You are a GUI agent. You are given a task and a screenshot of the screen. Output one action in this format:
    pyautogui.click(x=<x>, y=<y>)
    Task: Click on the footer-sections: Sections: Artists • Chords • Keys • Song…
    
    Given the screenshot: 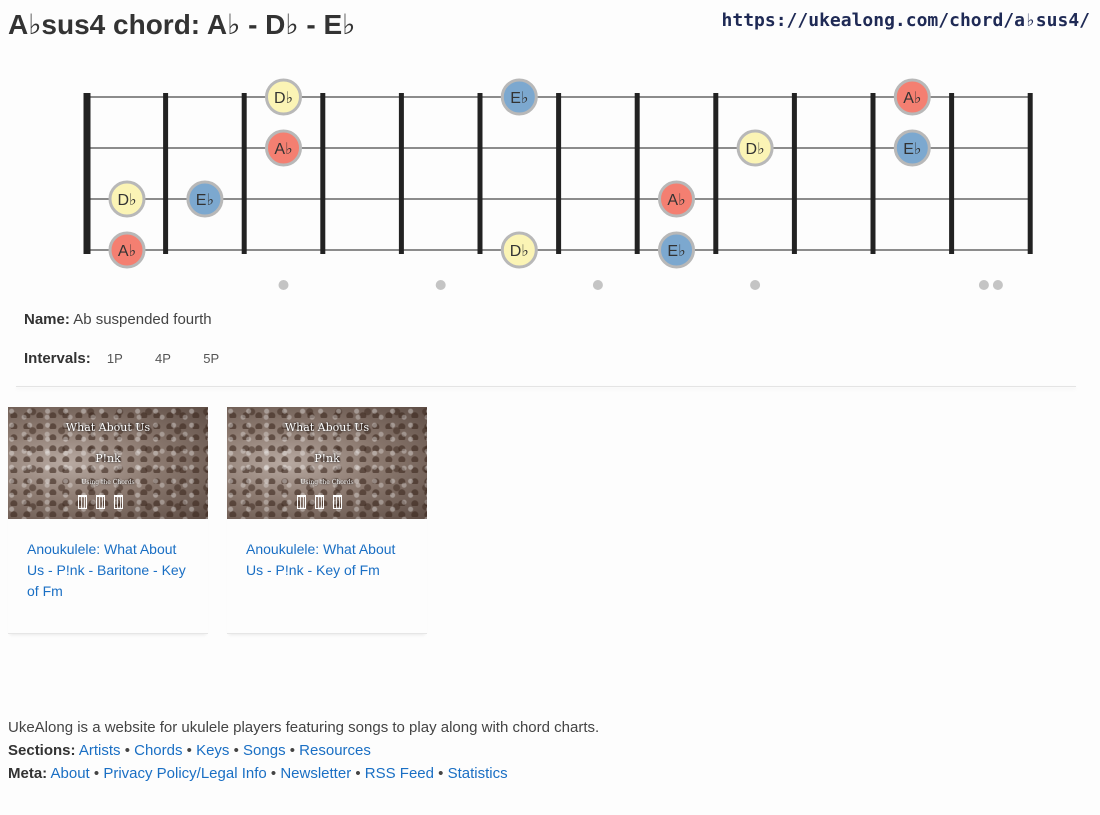 What is the action you would take?
    pyautogui.click(x=189, y=750)
    